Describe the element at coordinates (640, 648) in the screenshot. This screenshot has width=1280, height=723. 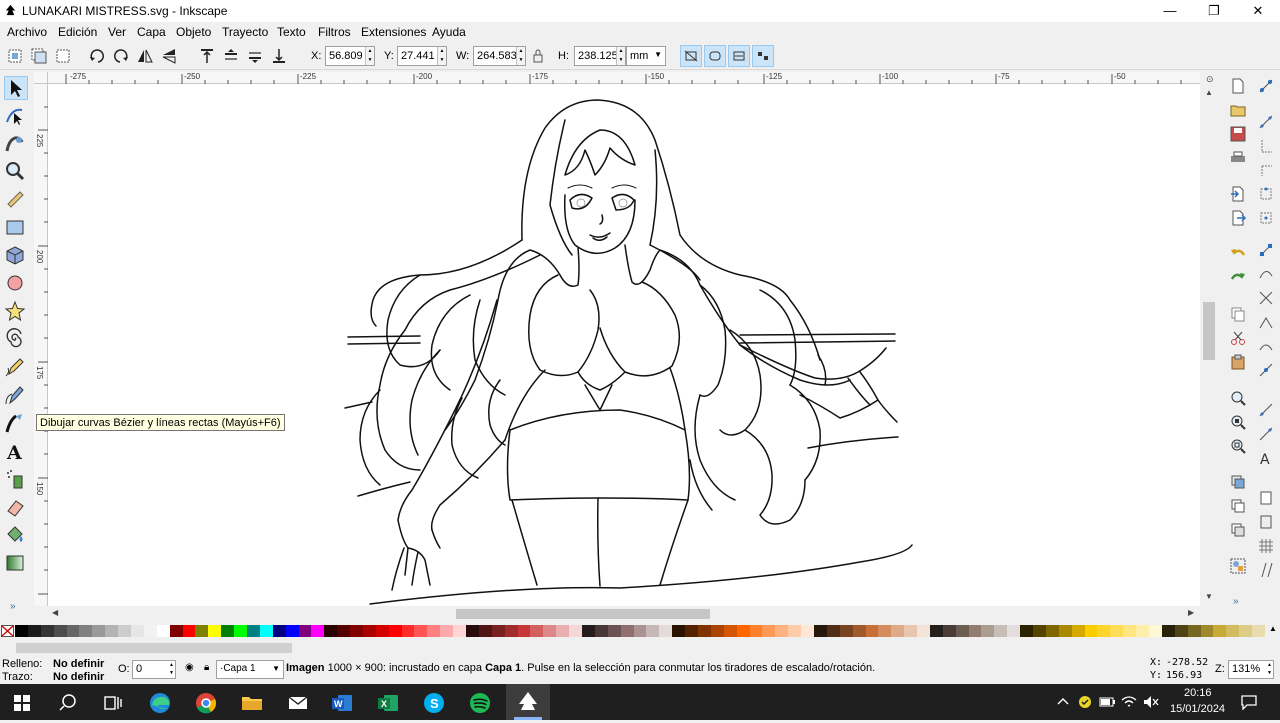
I see `palette-scrollbar` at that location.